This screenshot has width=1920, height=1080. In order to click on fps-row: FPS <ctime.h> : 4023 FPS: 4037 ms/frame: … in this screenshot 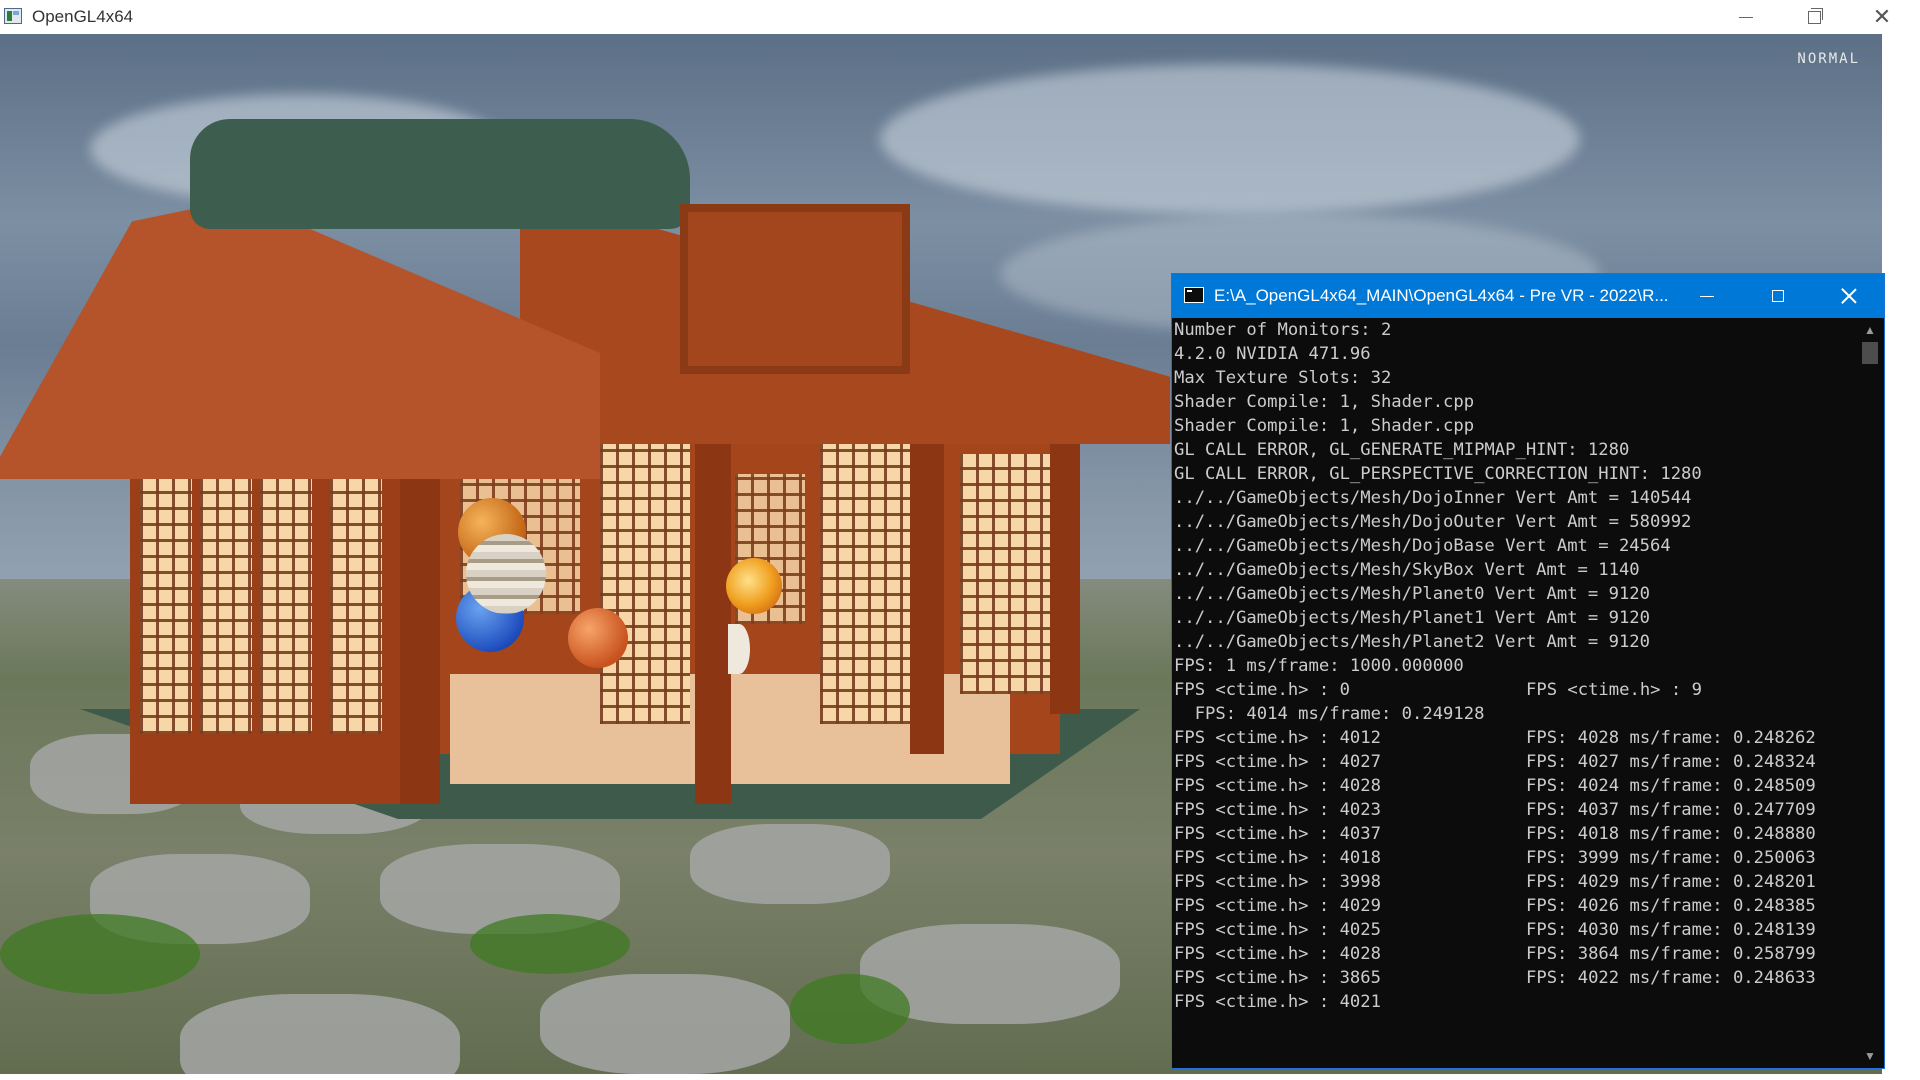, I will do `click(1514, 810)`.